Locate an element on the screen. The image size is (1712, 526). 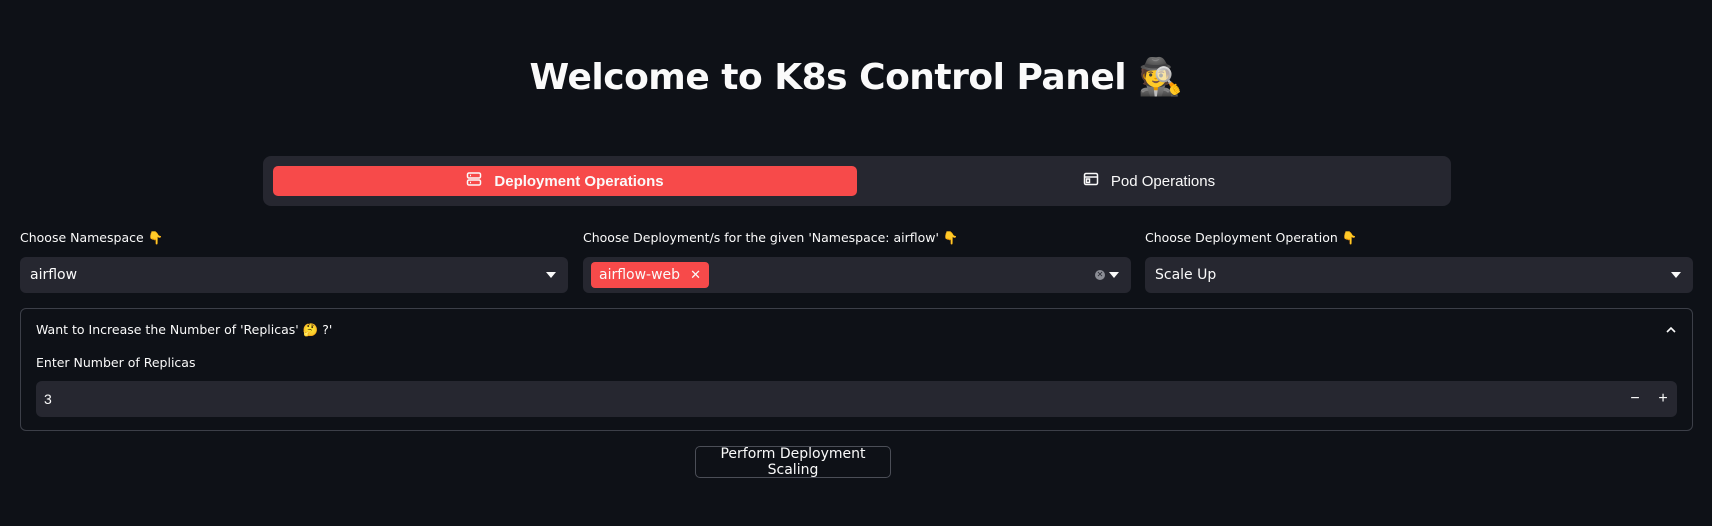
namespace-select: airflow is located at coordinates (294, 275).